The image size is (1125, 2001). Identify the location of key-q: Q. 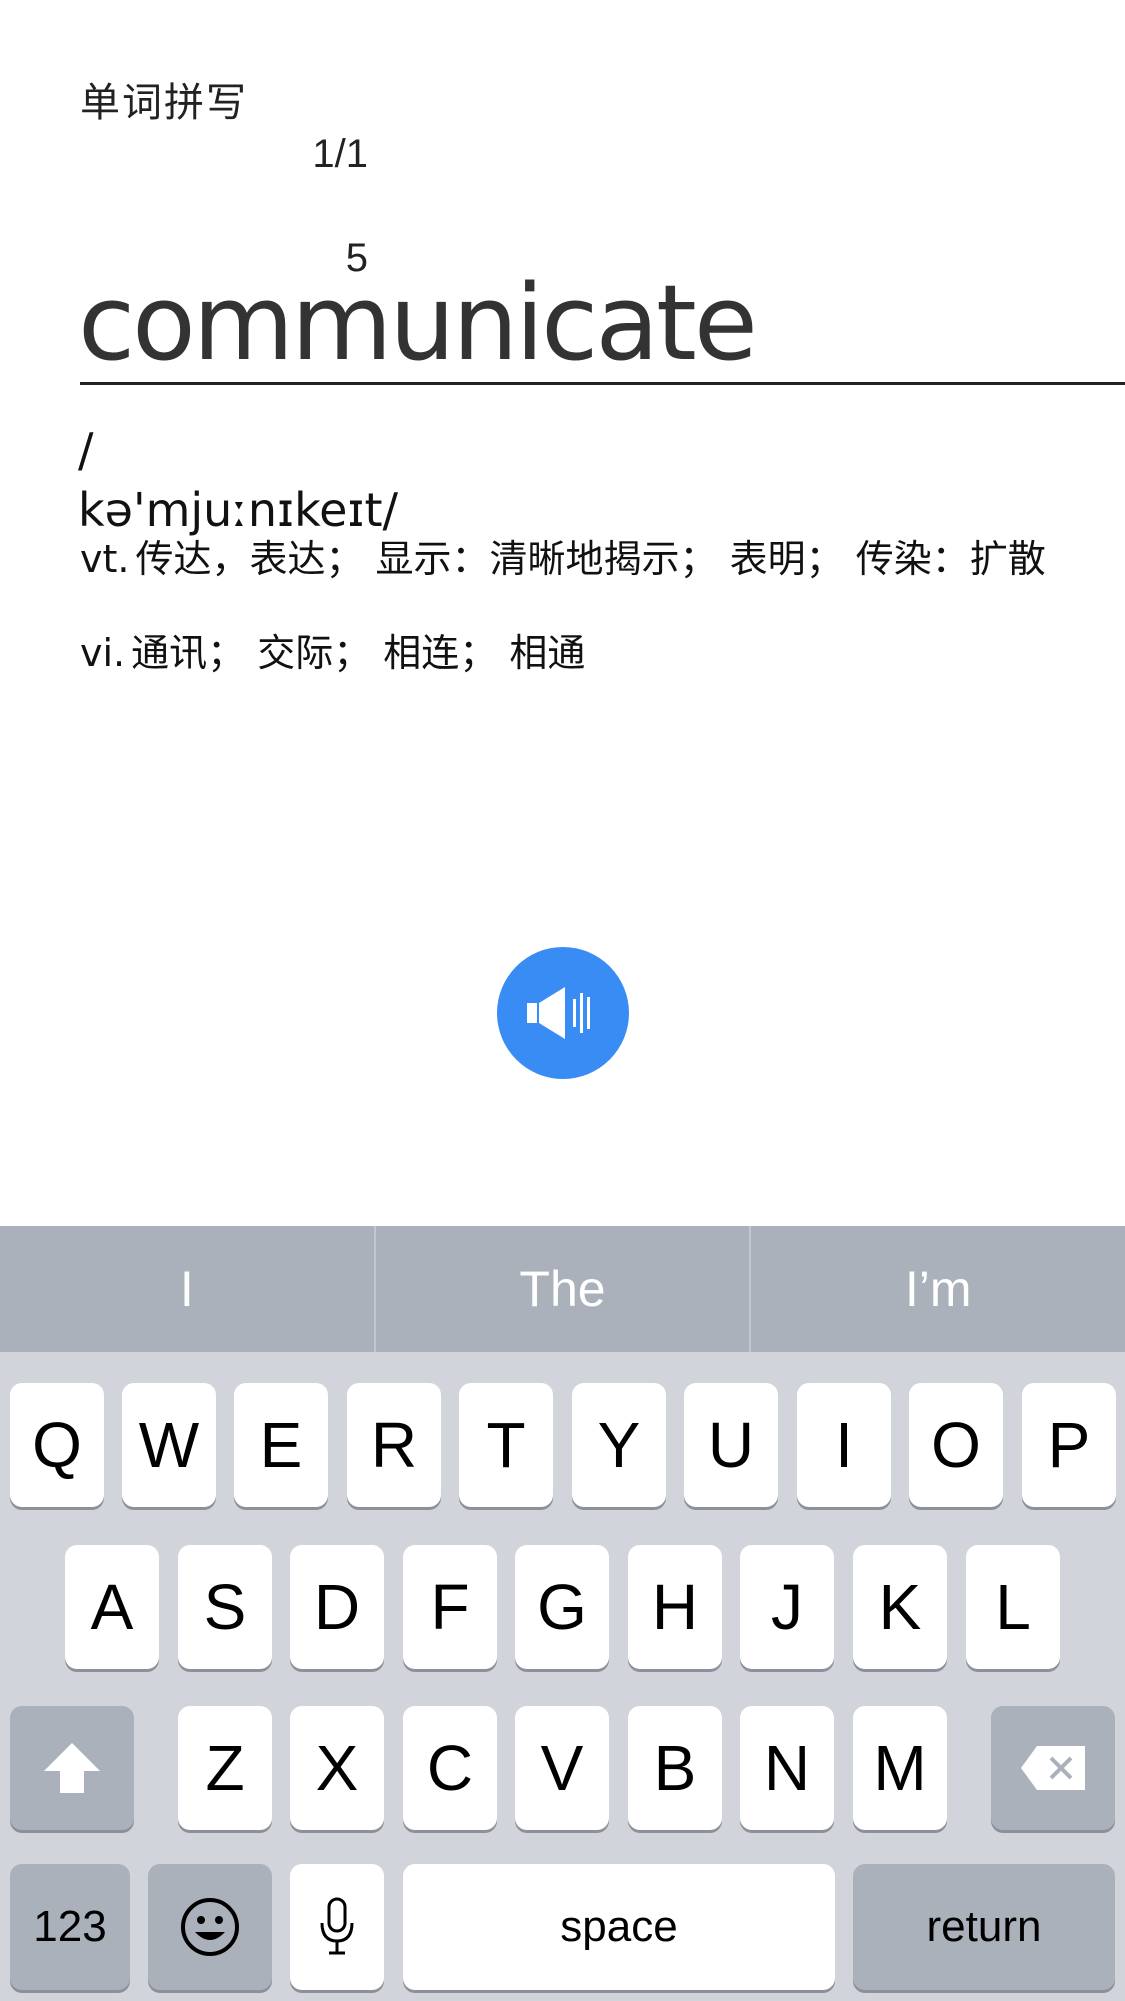
(57, 1445).